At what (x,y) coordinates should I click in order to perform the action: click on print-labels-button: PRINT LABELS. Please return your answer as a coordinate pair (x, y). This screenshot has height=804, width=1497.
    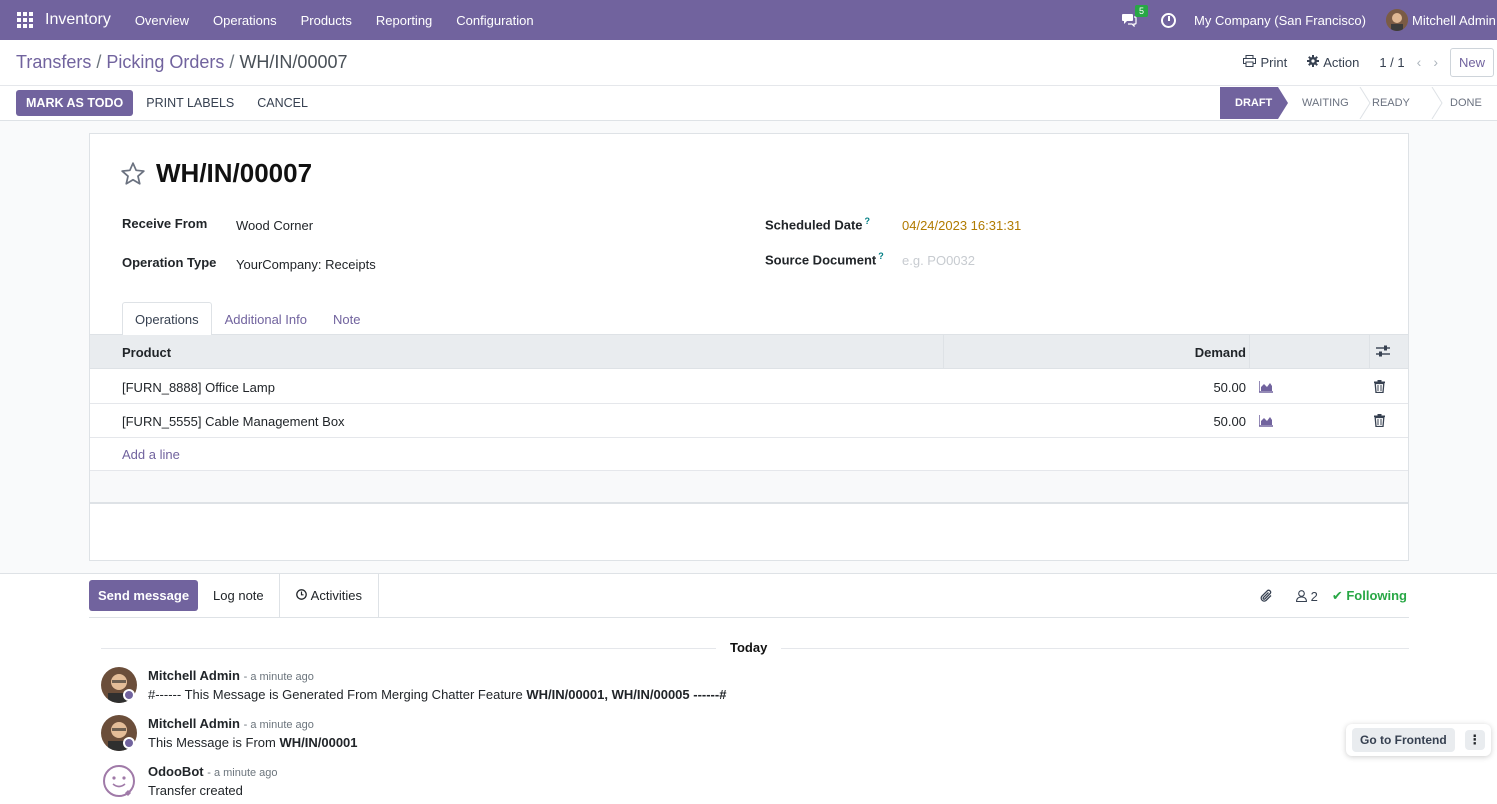
    Looking at the image, I should click on (190, 103).